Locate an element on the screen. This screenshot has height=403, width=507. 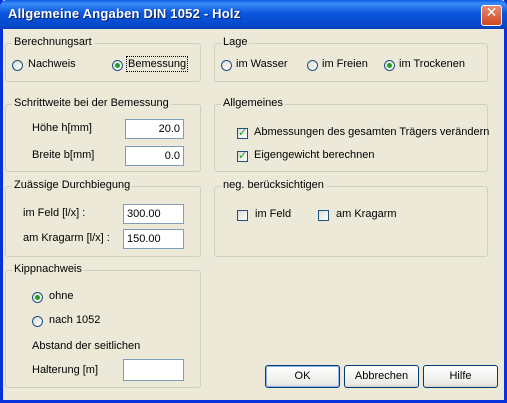
checkbox-eigengewicht: ✓ is located at coordinates (242, 155).